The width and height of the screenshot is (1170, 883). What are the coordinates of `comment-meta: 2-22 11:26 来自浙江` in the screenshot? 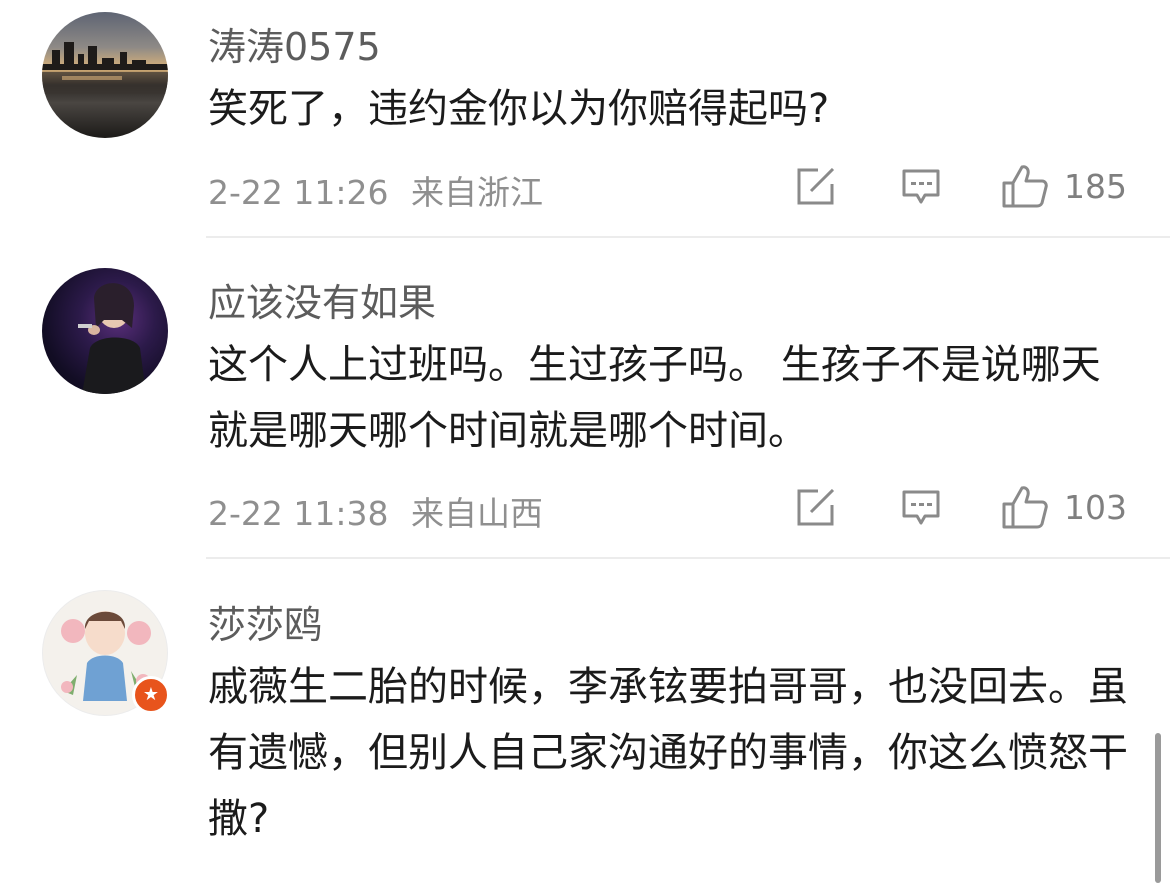 It's located at (375, 190).